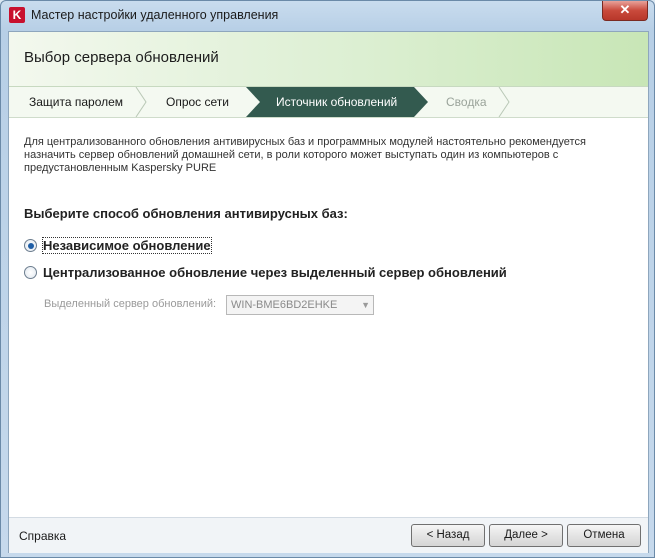 The width and height of the screenshot is (655, 558). What do you see at coordinates (328, 59) in the screenshot?
I see `wizard-header: Выбор сервера обновлений` at bounding box center [328, 59].